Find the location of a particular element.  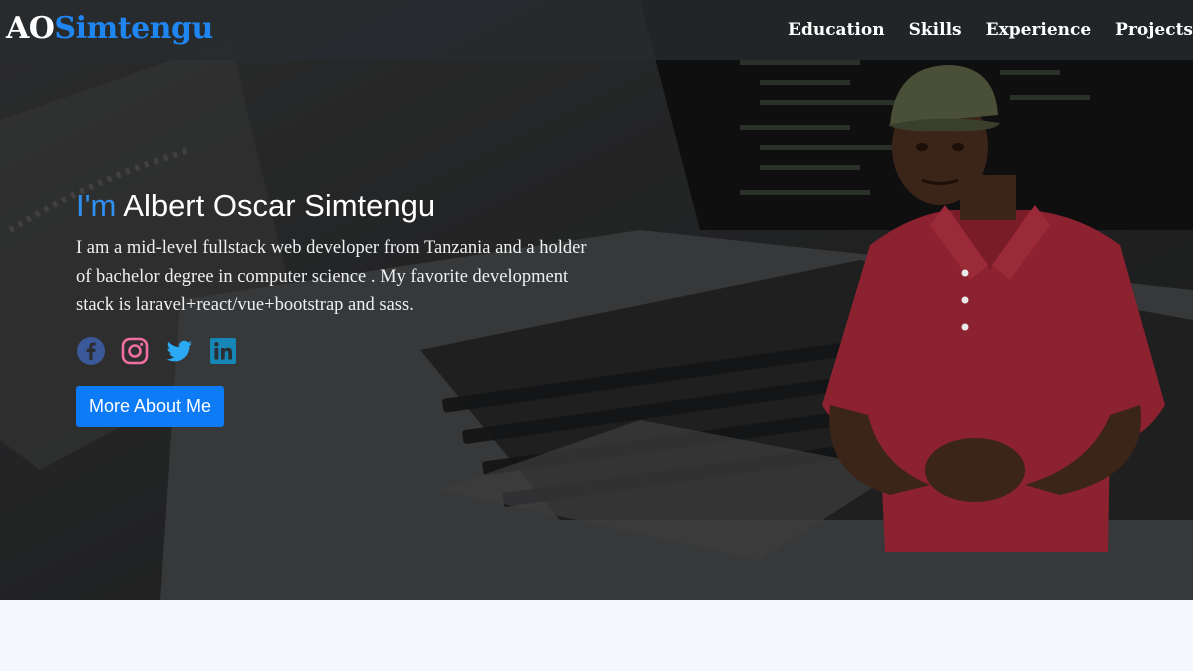

hero-headline: I'm Albert Oscar Simtengu is located at coordinates (346, 206).